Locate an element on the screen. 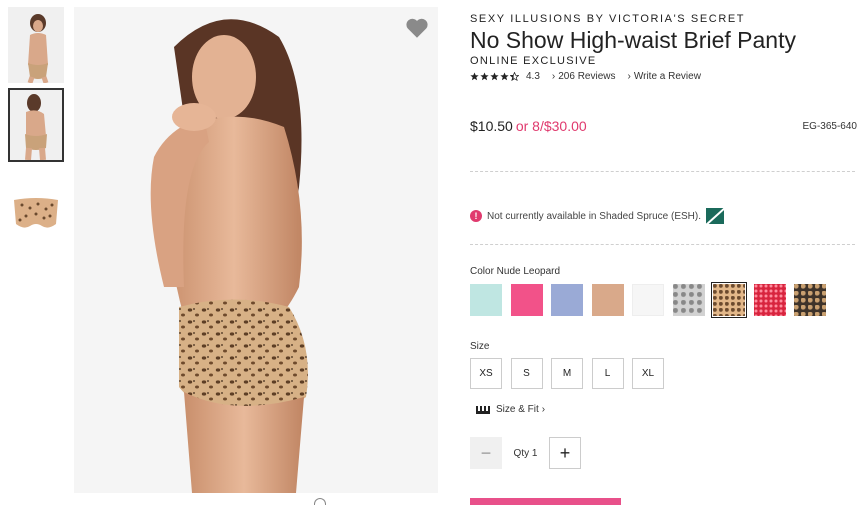  thumbnail-front-image is located at coordinates (36, 45).